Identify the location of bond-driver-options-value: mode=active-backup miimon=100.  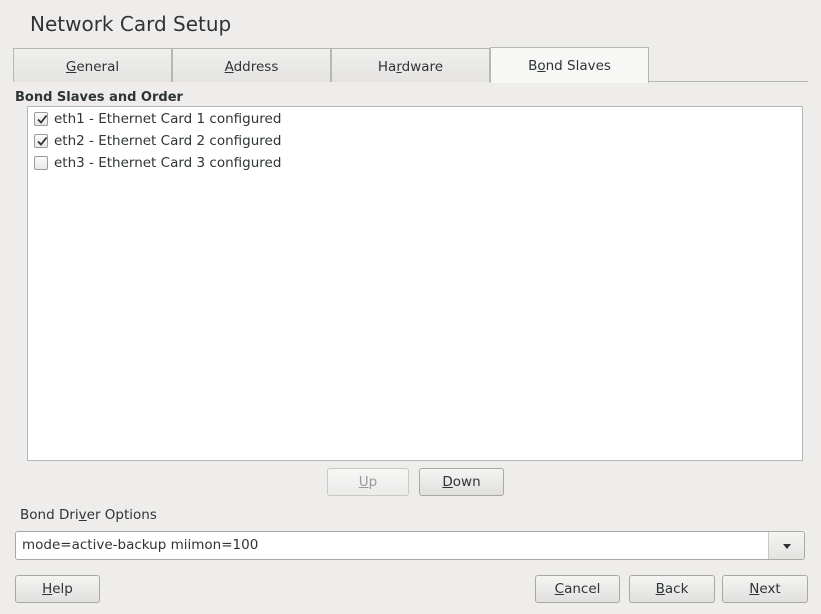
(140, 545).